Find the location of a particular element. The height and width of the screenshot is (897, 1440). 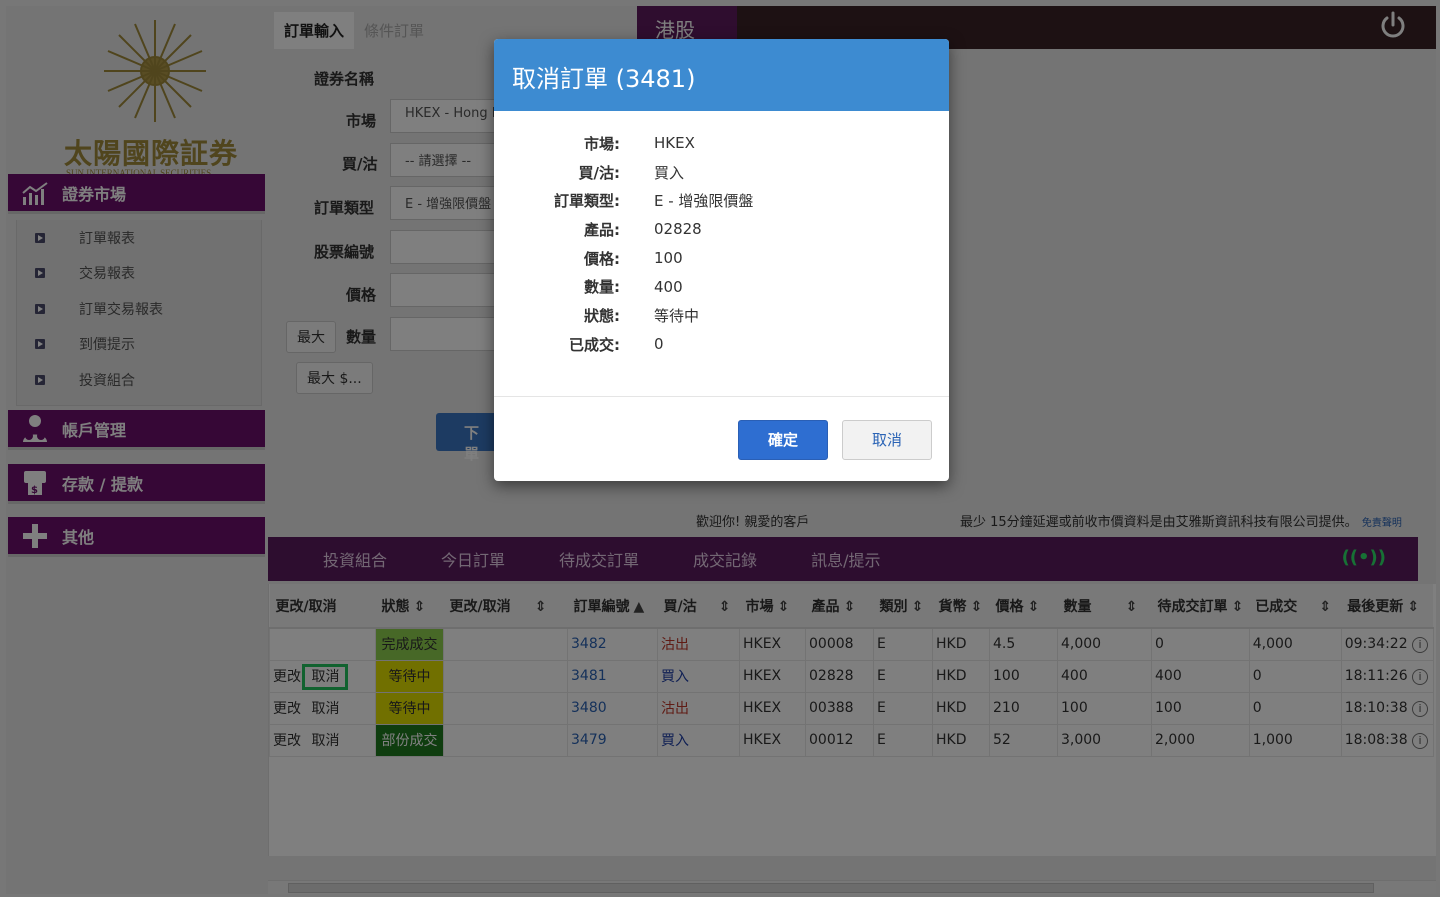

field-value: 0 is located at coordinates (659, 344).